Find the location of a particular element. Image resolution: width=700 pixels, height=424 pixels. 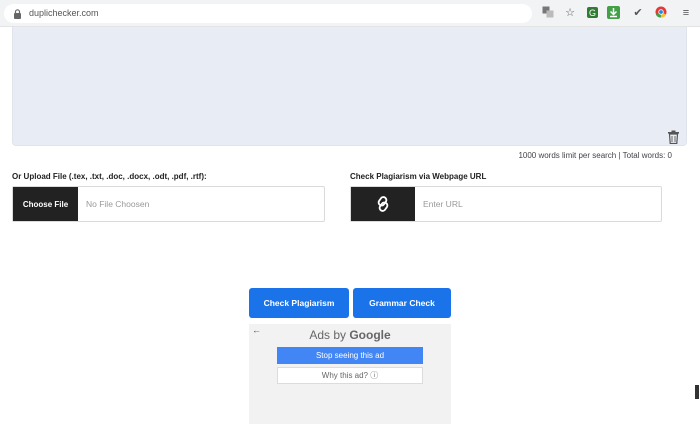

ads-by-google: Ads by Google is located at coordinates (350, 335).